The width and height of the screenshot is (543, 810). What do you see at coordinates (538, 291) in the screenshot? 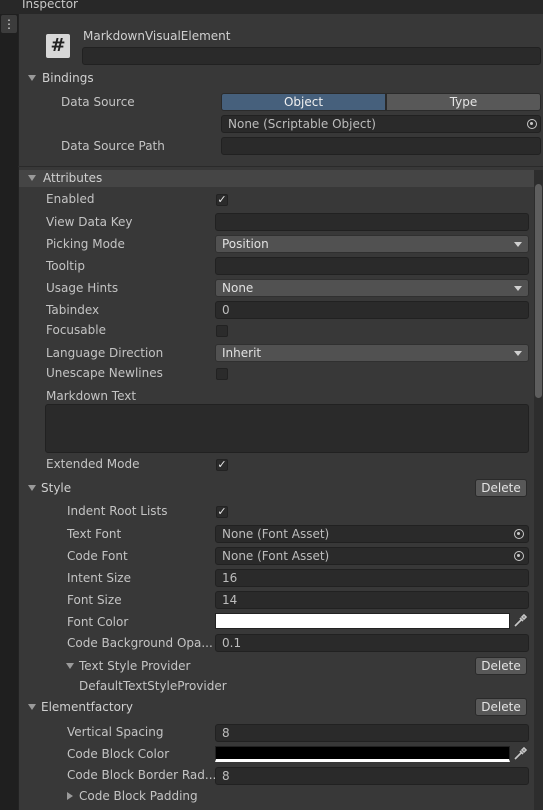
I see `scrollbar-thumb` at bounding box center [538, 291].